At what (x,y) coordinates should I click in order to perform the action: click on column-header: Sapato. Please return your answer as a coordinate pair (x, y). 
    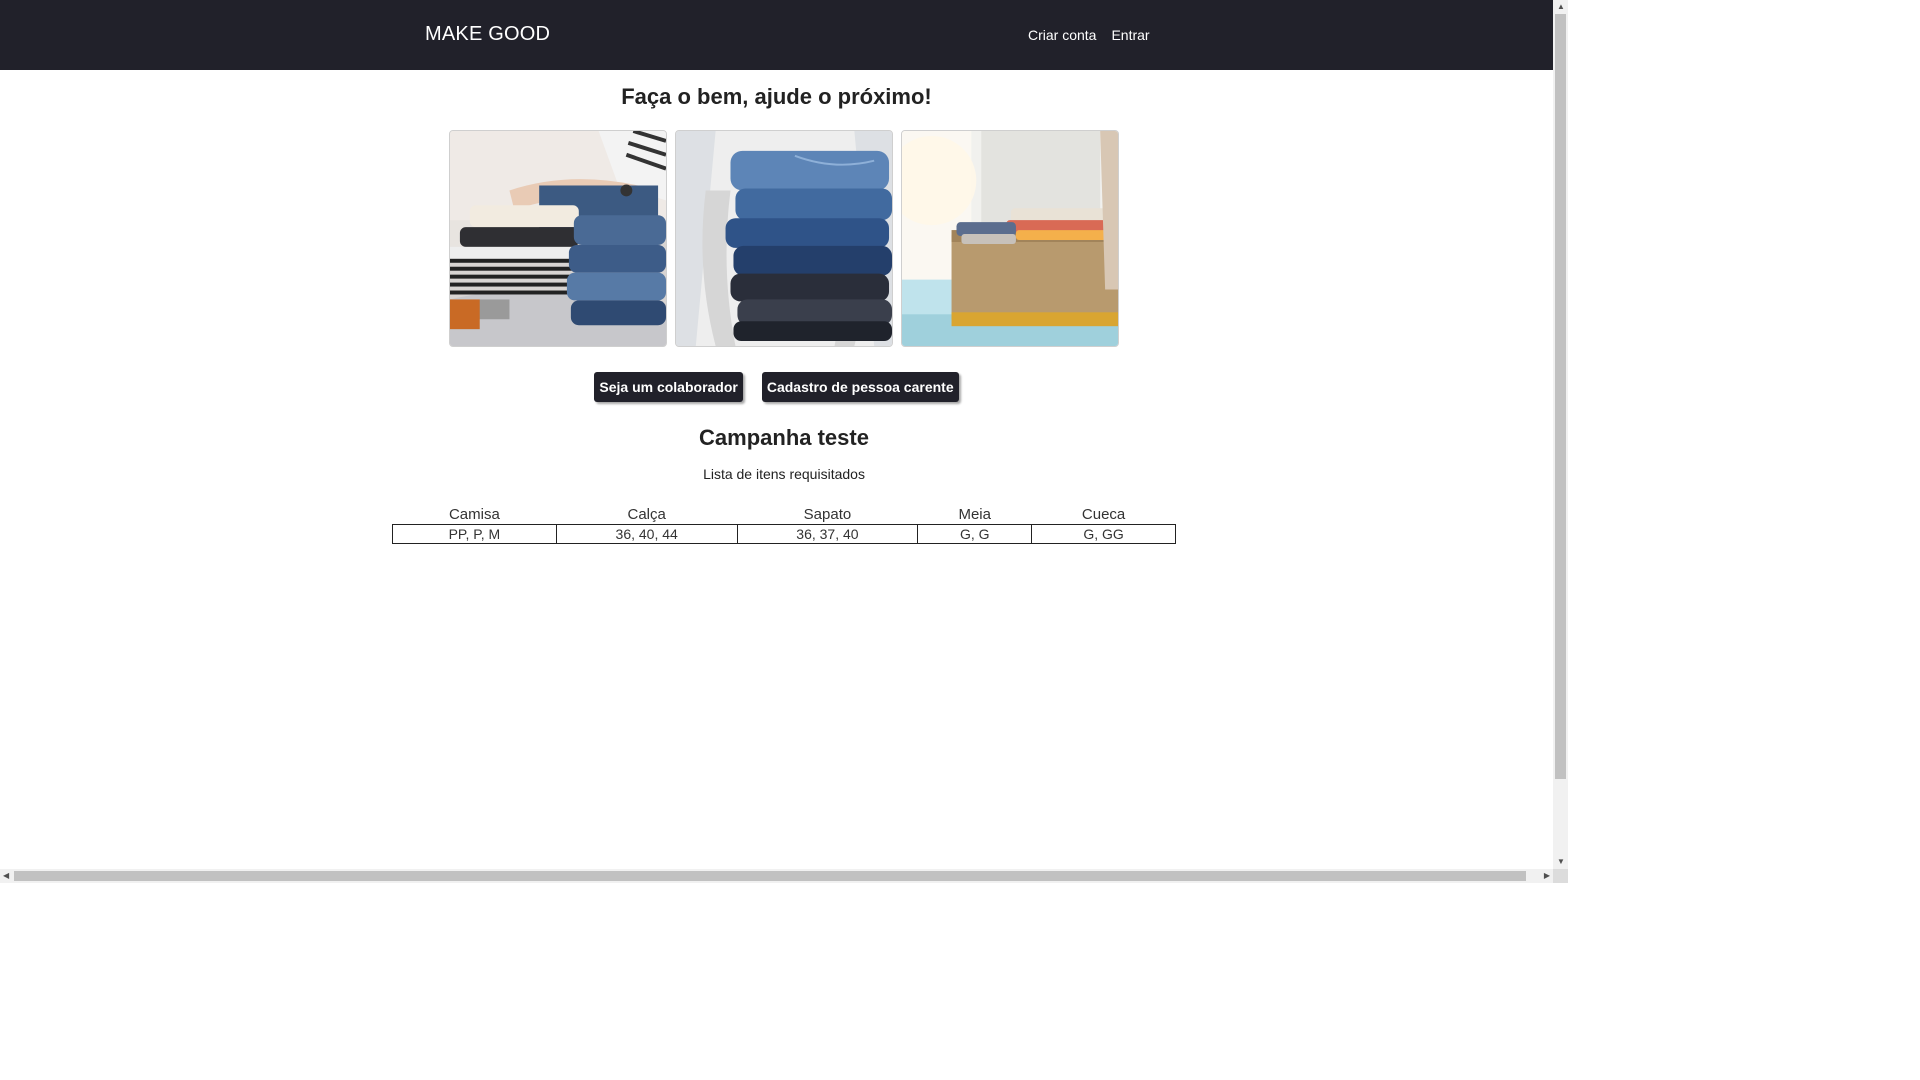
    Looking at the image, I should click on (827, 514).